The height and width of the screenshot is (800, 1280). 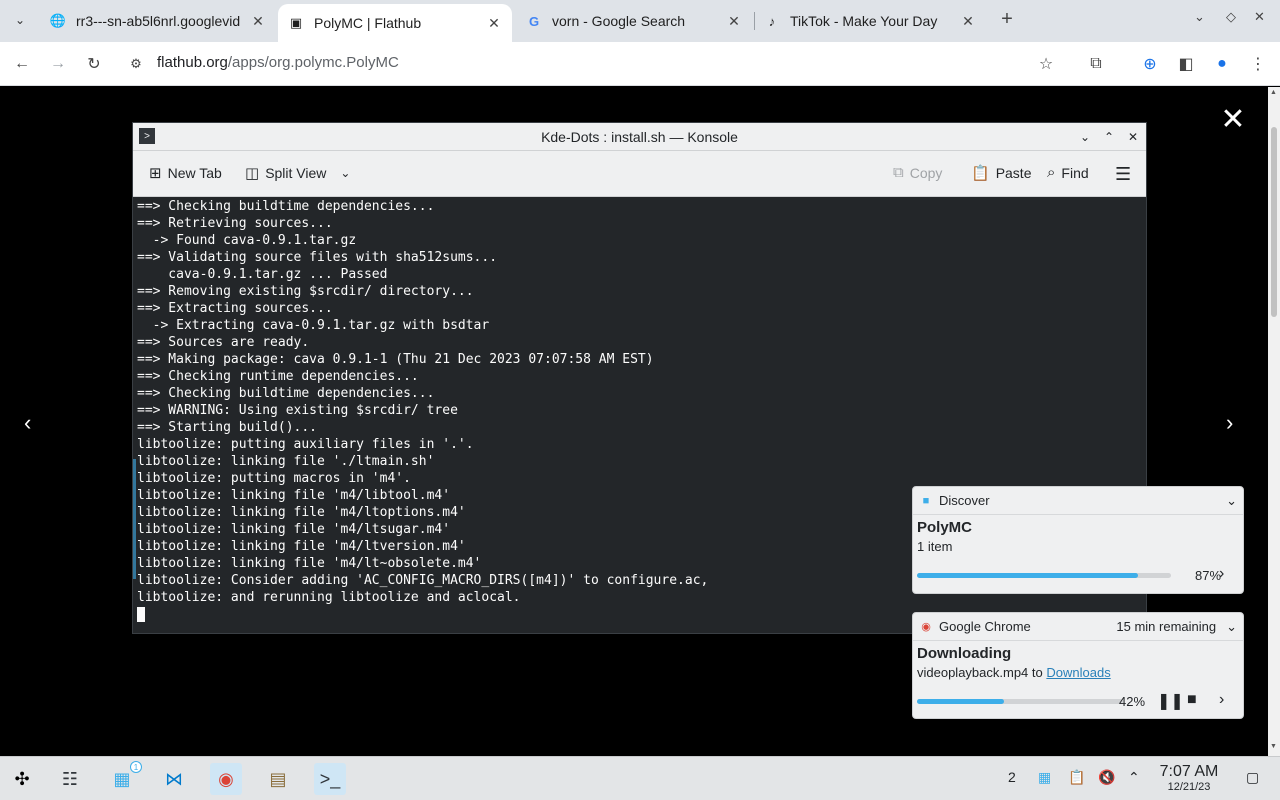 I want to click on hamburger-menu-icon: ☰, so click(x=1123, y=174).